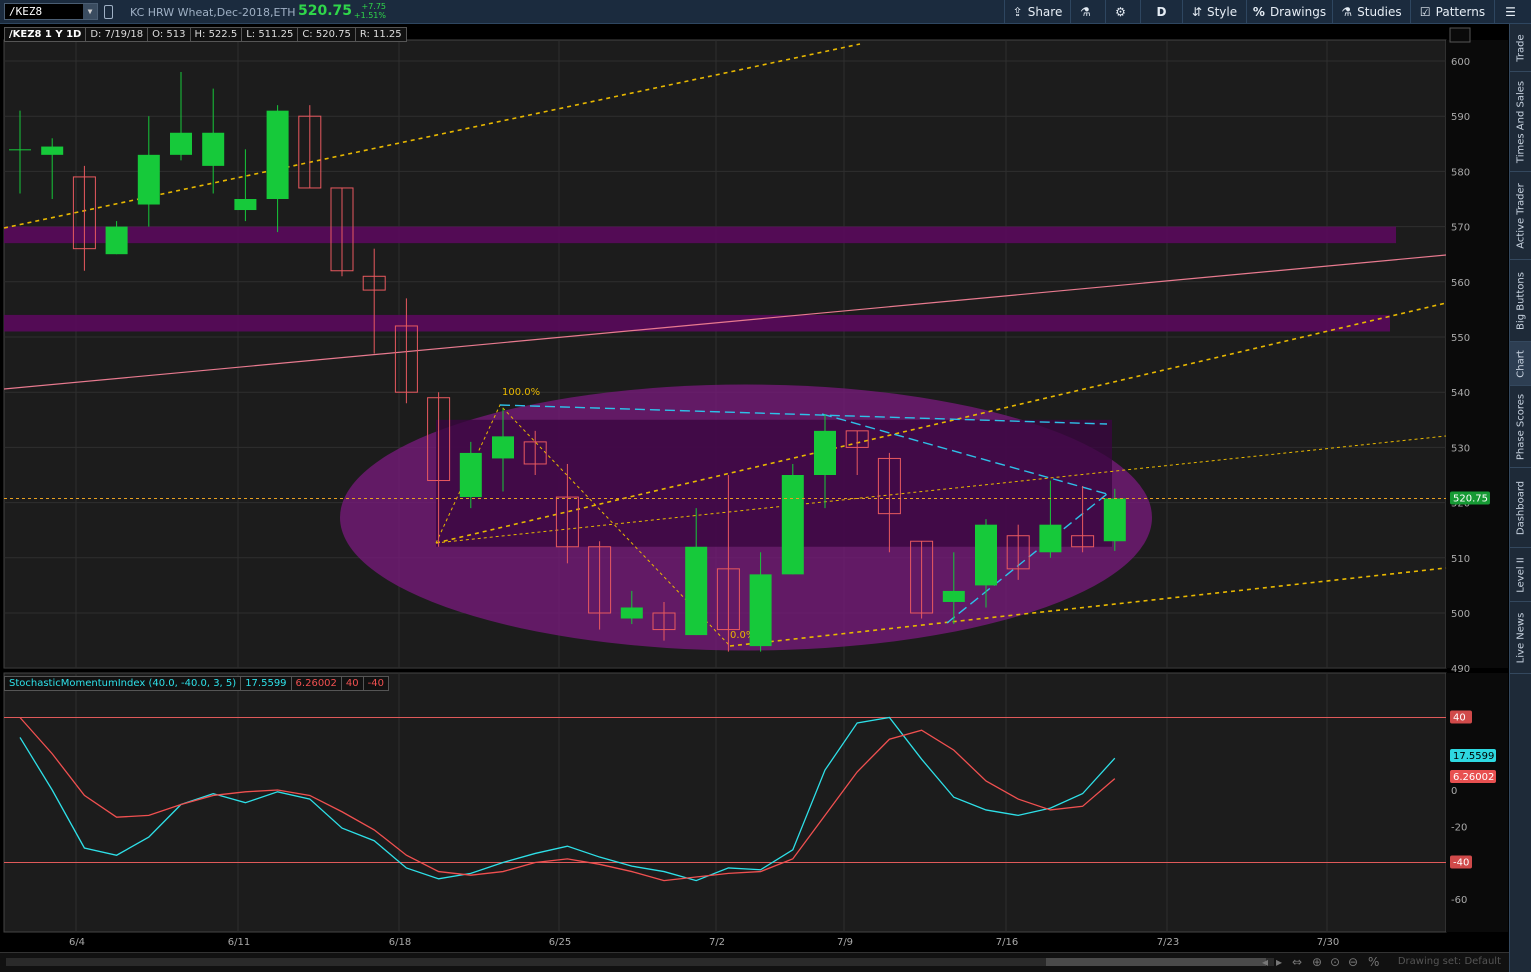 Image resolution: width=1531 pixels, height=972 pixels. What do you see at coordinates (1335, 962) in the screenshot?
I see `zoom-fit-icon: ⊙` at bounding box center [1335, 962].